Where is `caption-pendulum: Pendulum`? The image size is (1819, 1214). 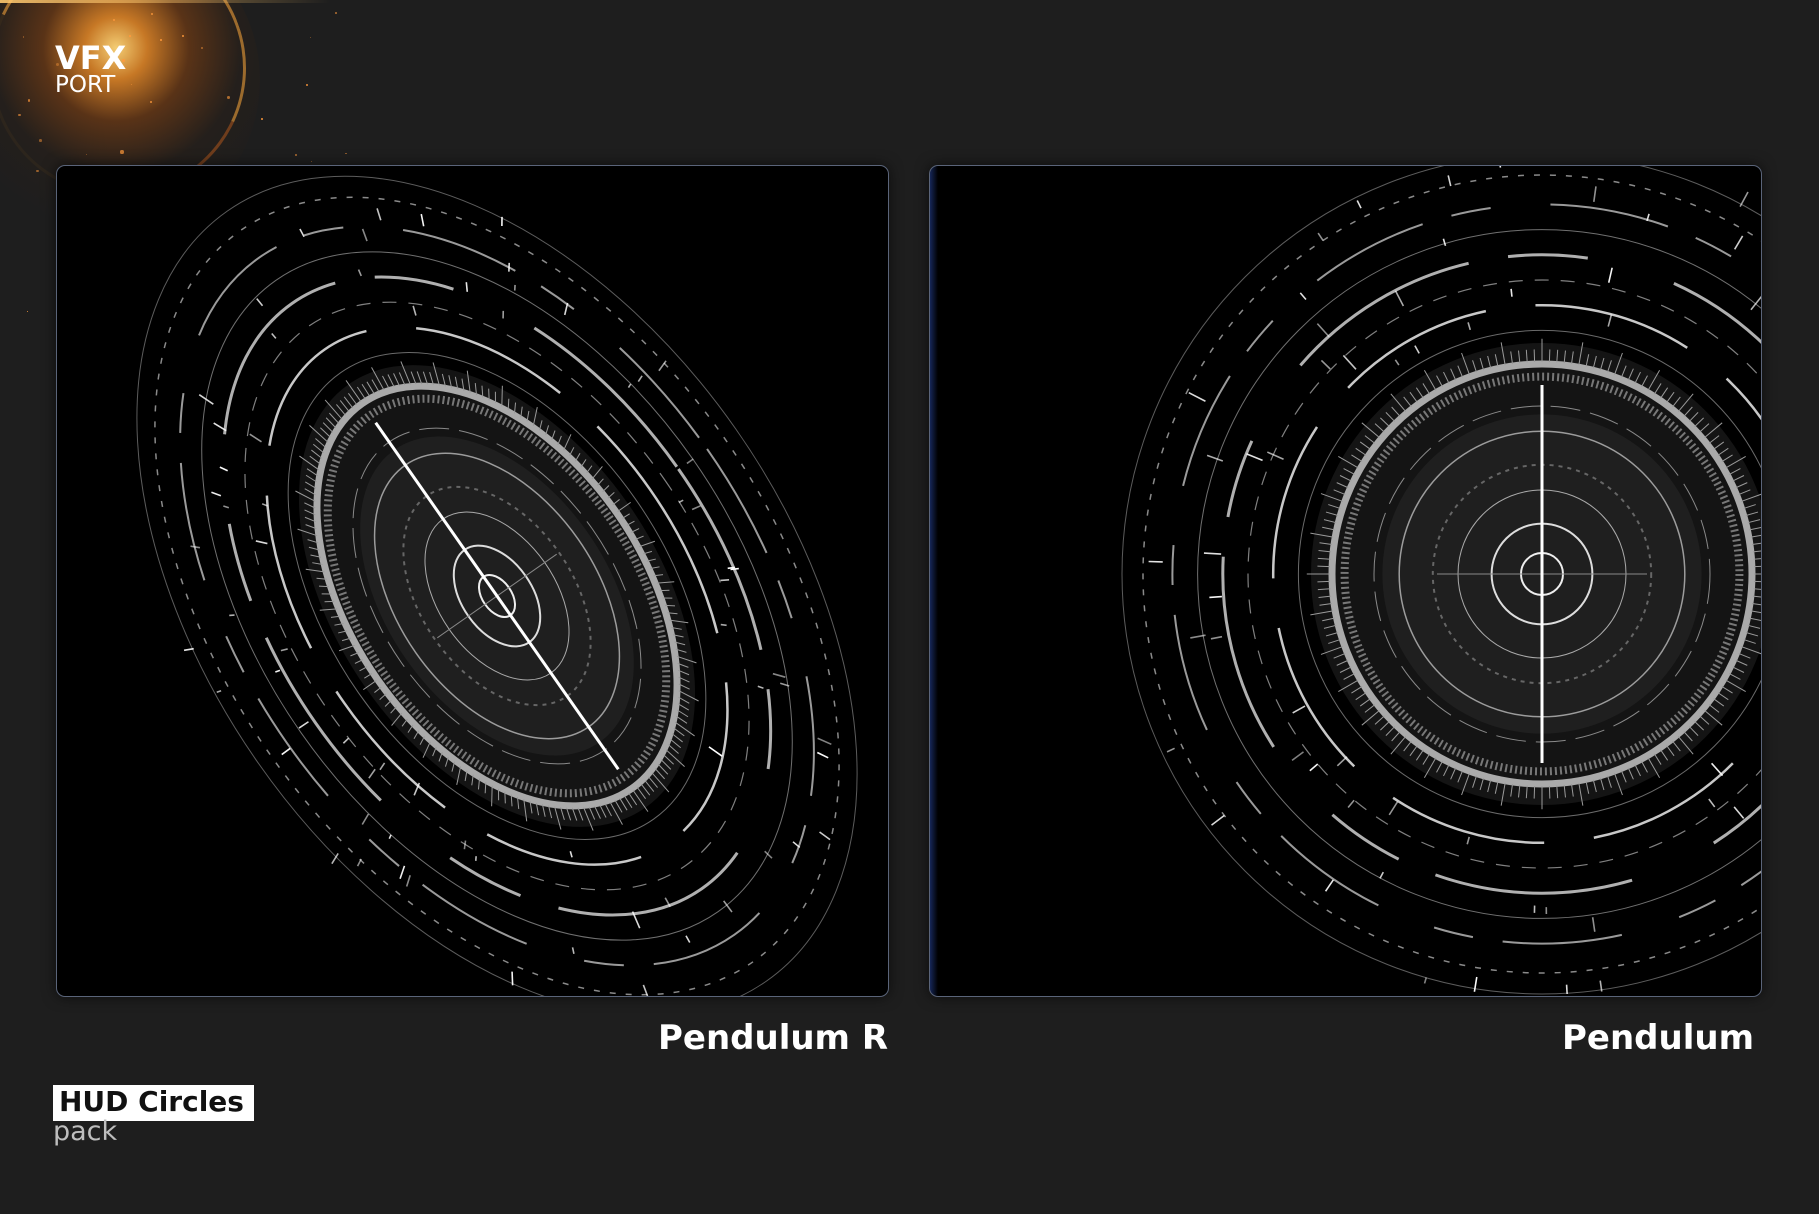
caption-pendulum: Pendulum is located at coordinates (1657, 1038).